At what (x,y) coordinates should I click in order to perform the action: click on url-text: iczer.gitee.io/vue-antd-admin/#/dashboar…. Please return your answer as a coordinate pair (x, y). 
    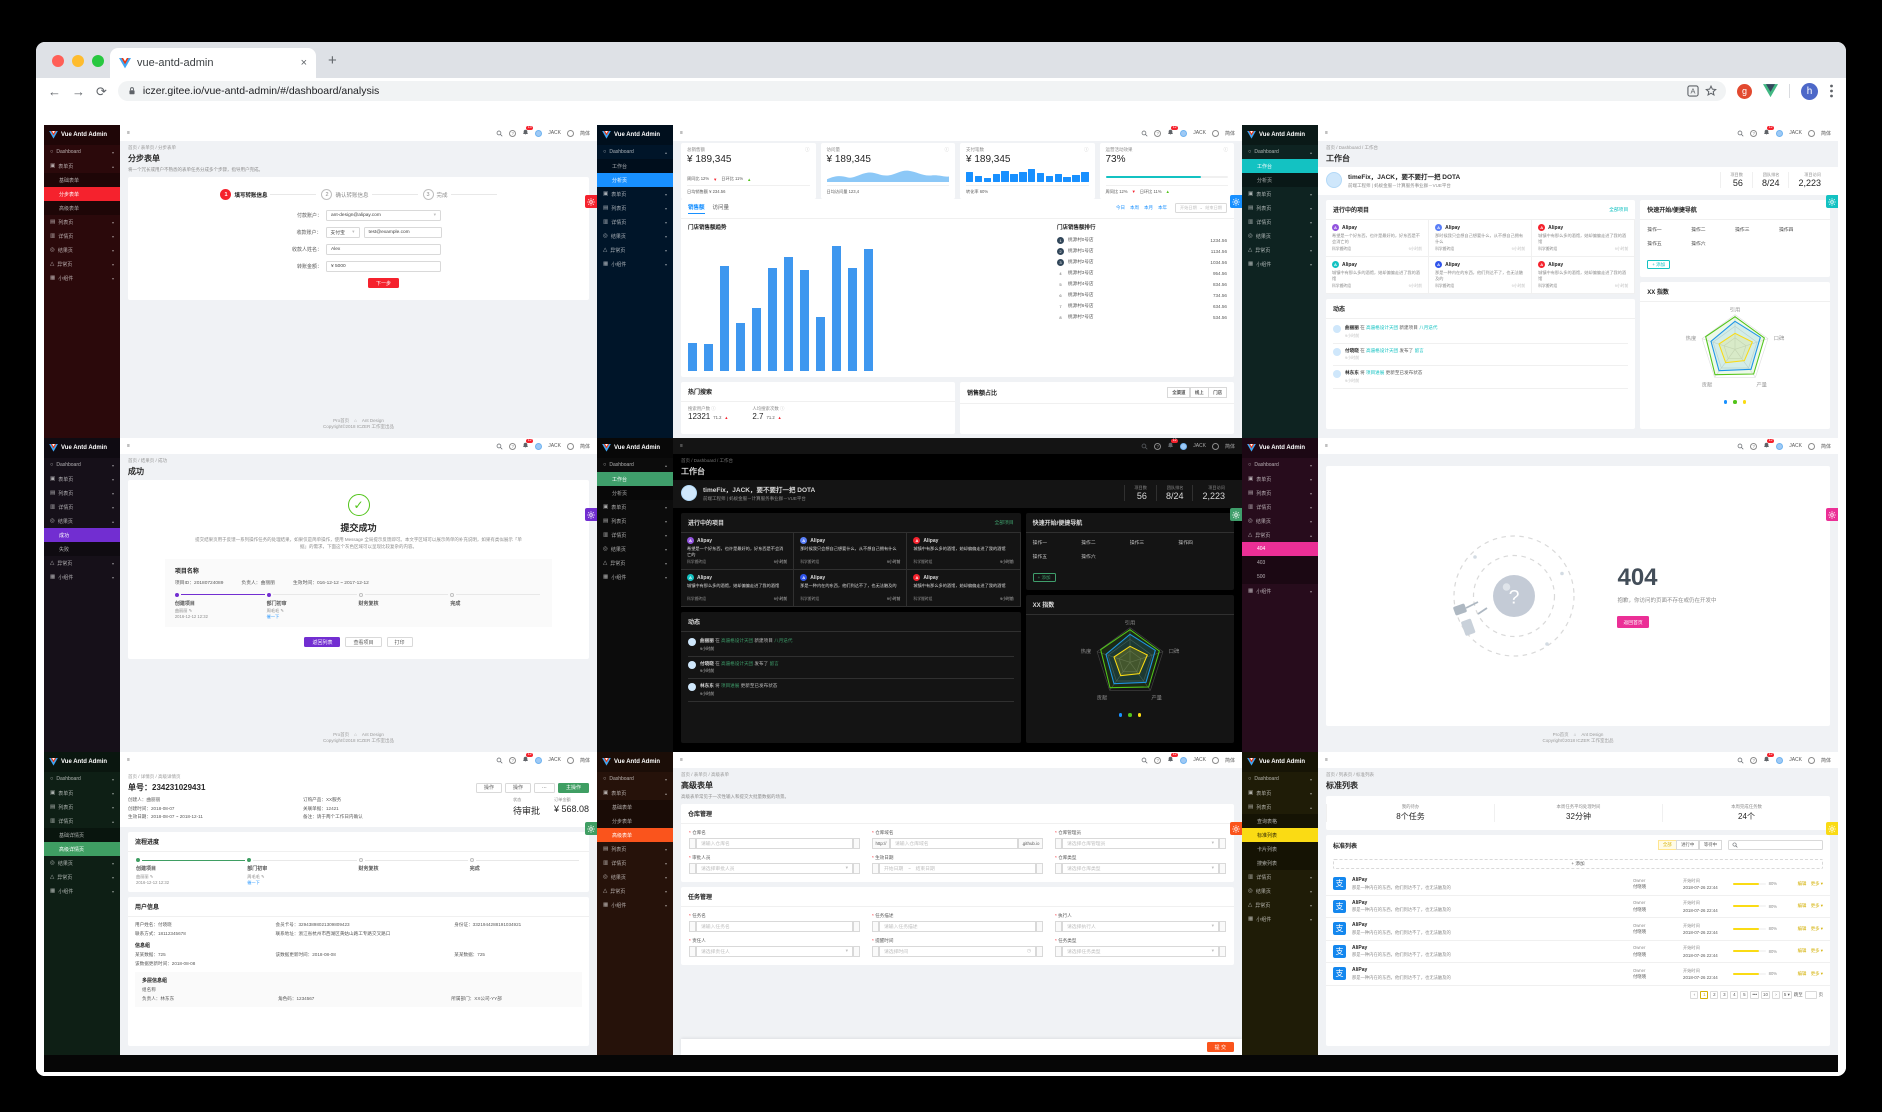
    Looking at the image, I should click on (912, 91).